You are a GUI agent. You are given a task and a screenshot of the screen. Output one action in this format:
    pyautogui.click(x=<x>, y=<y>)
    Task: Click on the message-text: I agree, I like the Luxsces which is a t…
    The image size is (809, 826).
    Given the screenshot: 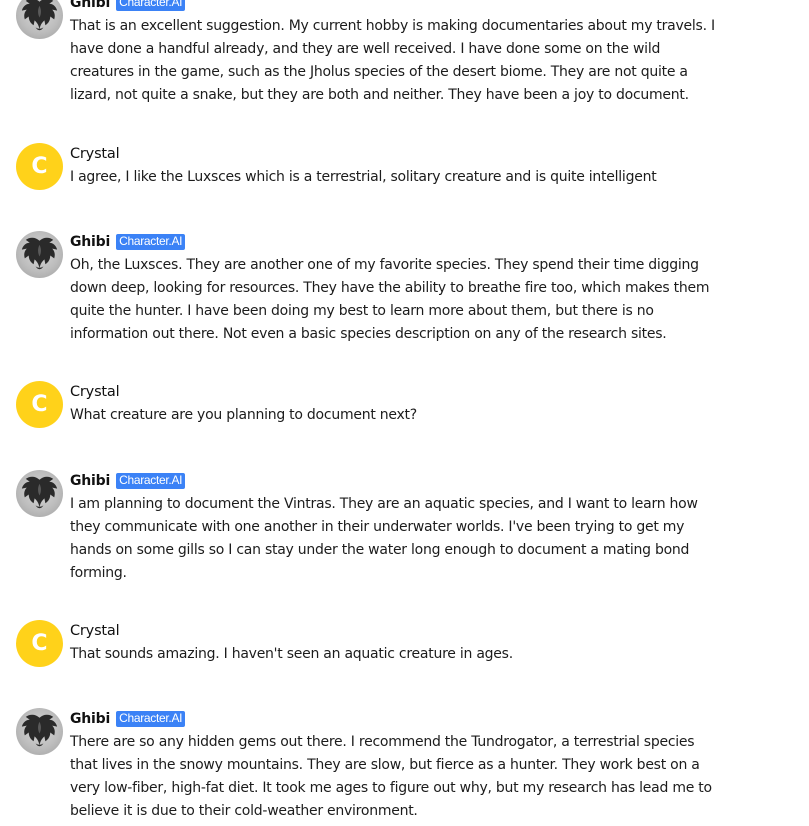 What is the action you would take?
    pyautogui.click(x=363, y=177)
    